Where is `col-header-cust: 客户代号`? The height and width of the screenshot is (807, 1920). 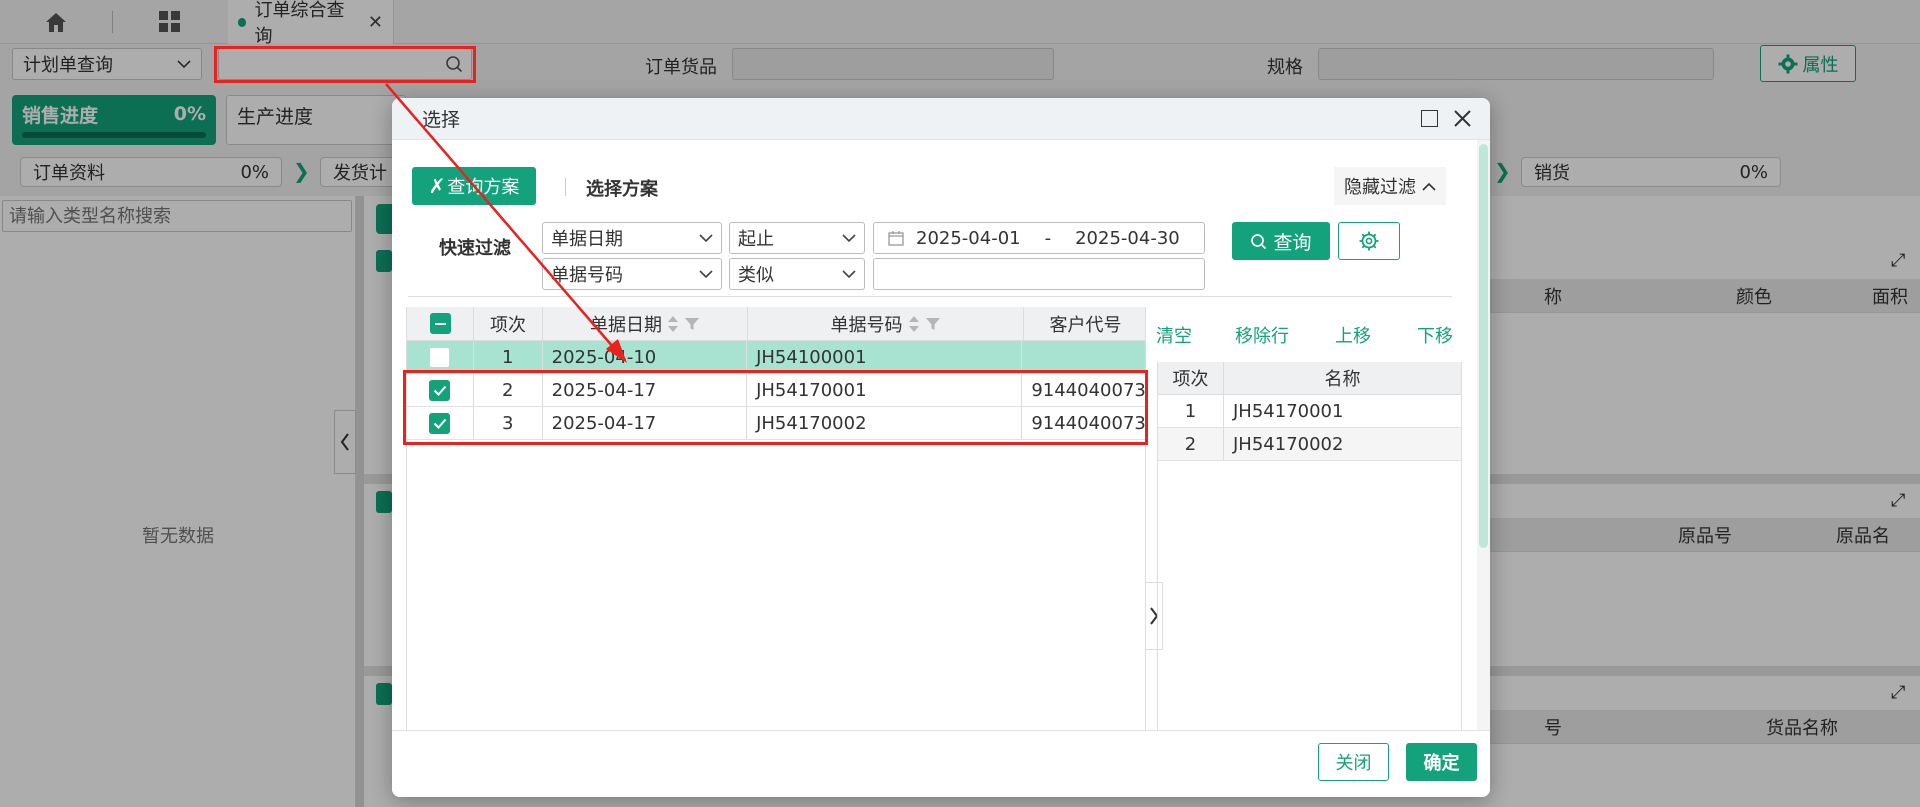
col-header-cust: 客户代号 is located at coordinates (1085, 325).